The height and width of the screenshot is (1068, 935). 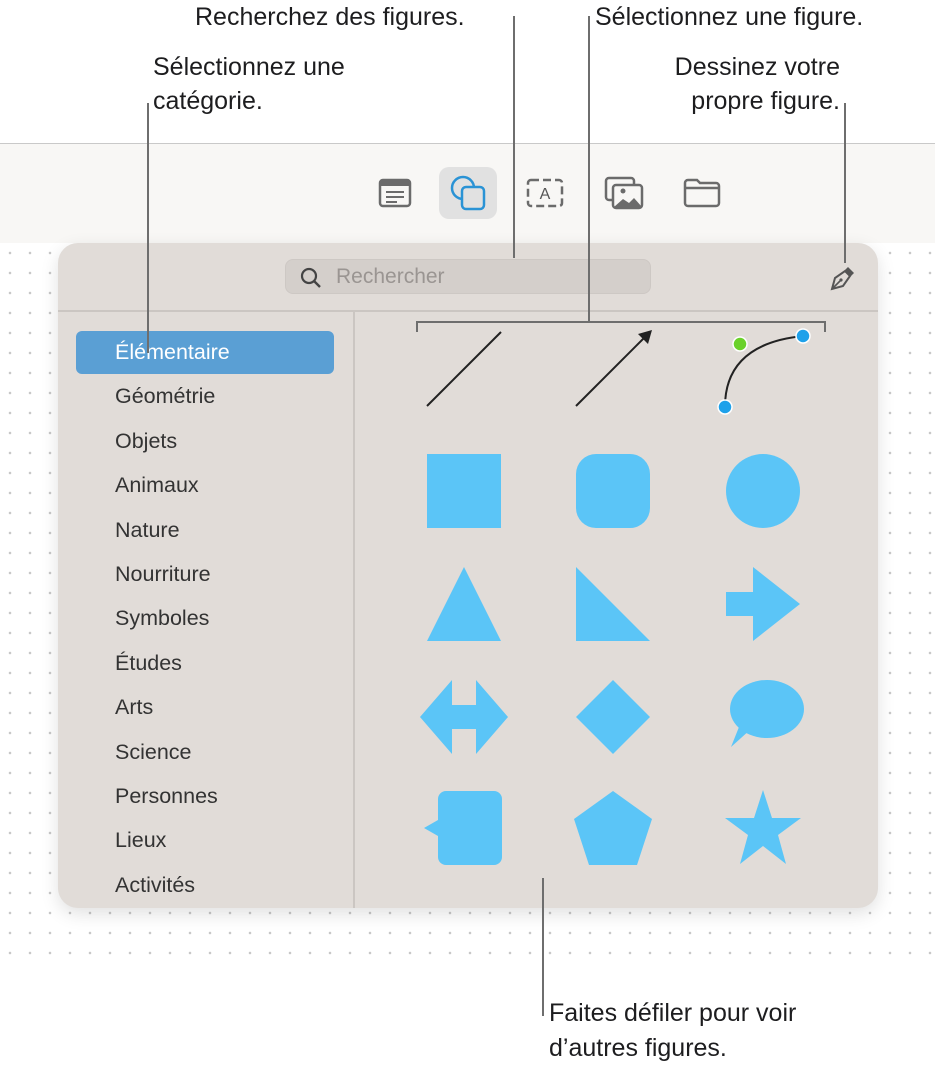 I want to click on callout-category-1: Sélectionnez une, so click(x=249, y=67).